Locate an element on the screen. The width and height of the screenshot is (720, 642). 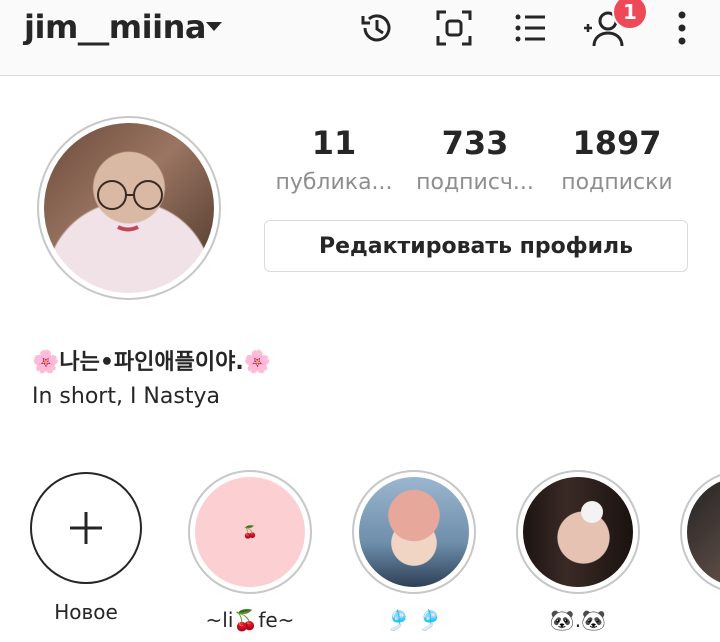
highlight-panda: 🐼.🐼 is located at coordinates (578, 551).